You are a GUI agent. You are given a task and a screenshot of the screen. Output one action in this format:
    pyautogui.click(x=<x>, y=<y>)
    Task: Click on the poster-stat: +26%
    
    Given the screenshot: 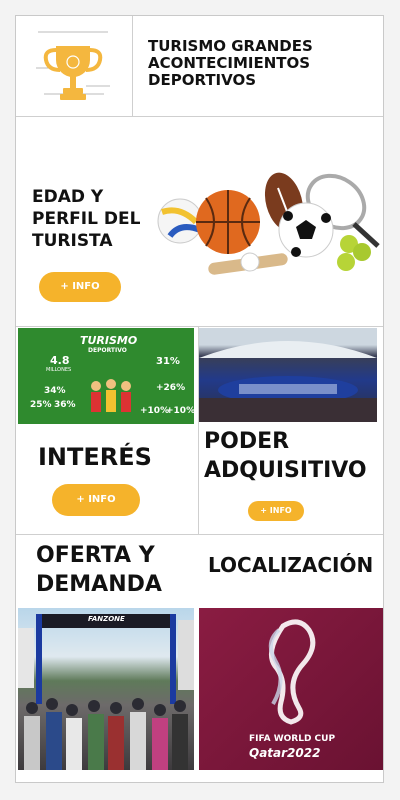 What is the action you would take?
    pyautogui.click(x=171, y=388)
    